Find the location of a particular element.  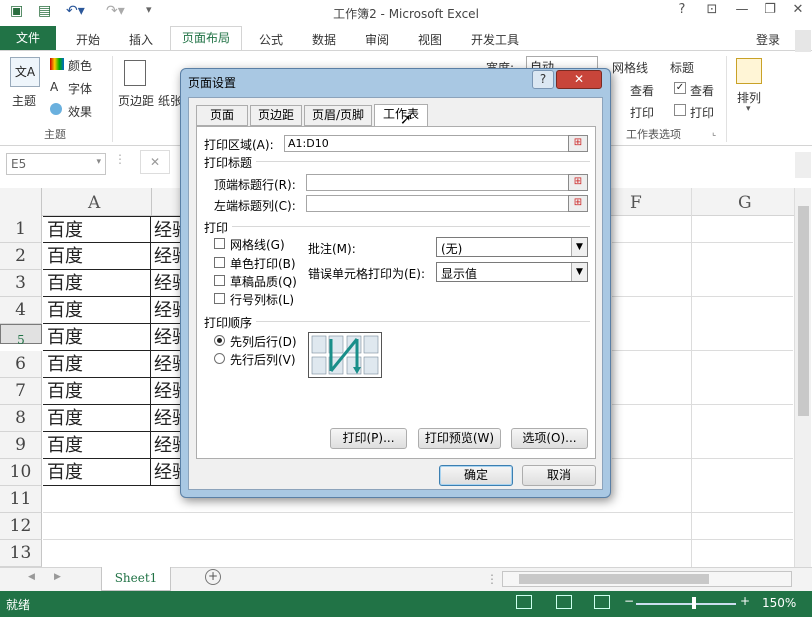

rows-repeat-input is located at coordinates (438, 182).